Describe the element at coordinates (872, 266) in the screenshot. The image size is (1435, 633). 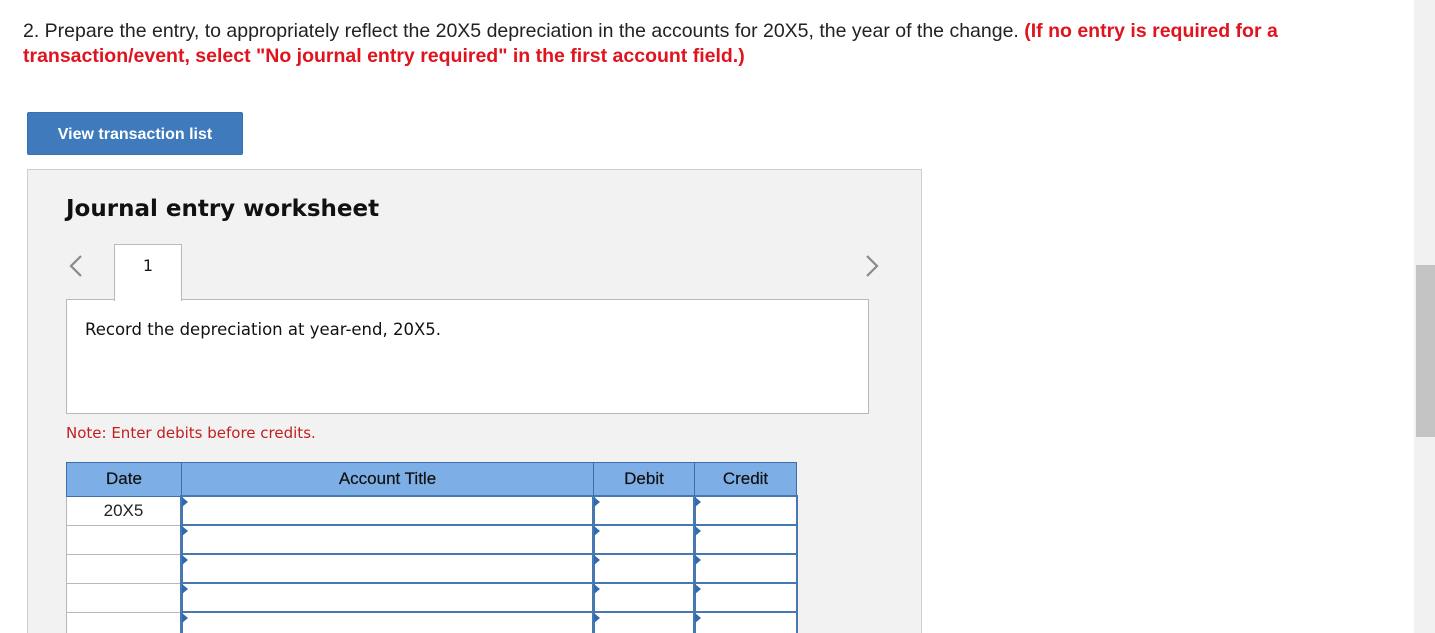
I see `chevron-right-icon` at that location.